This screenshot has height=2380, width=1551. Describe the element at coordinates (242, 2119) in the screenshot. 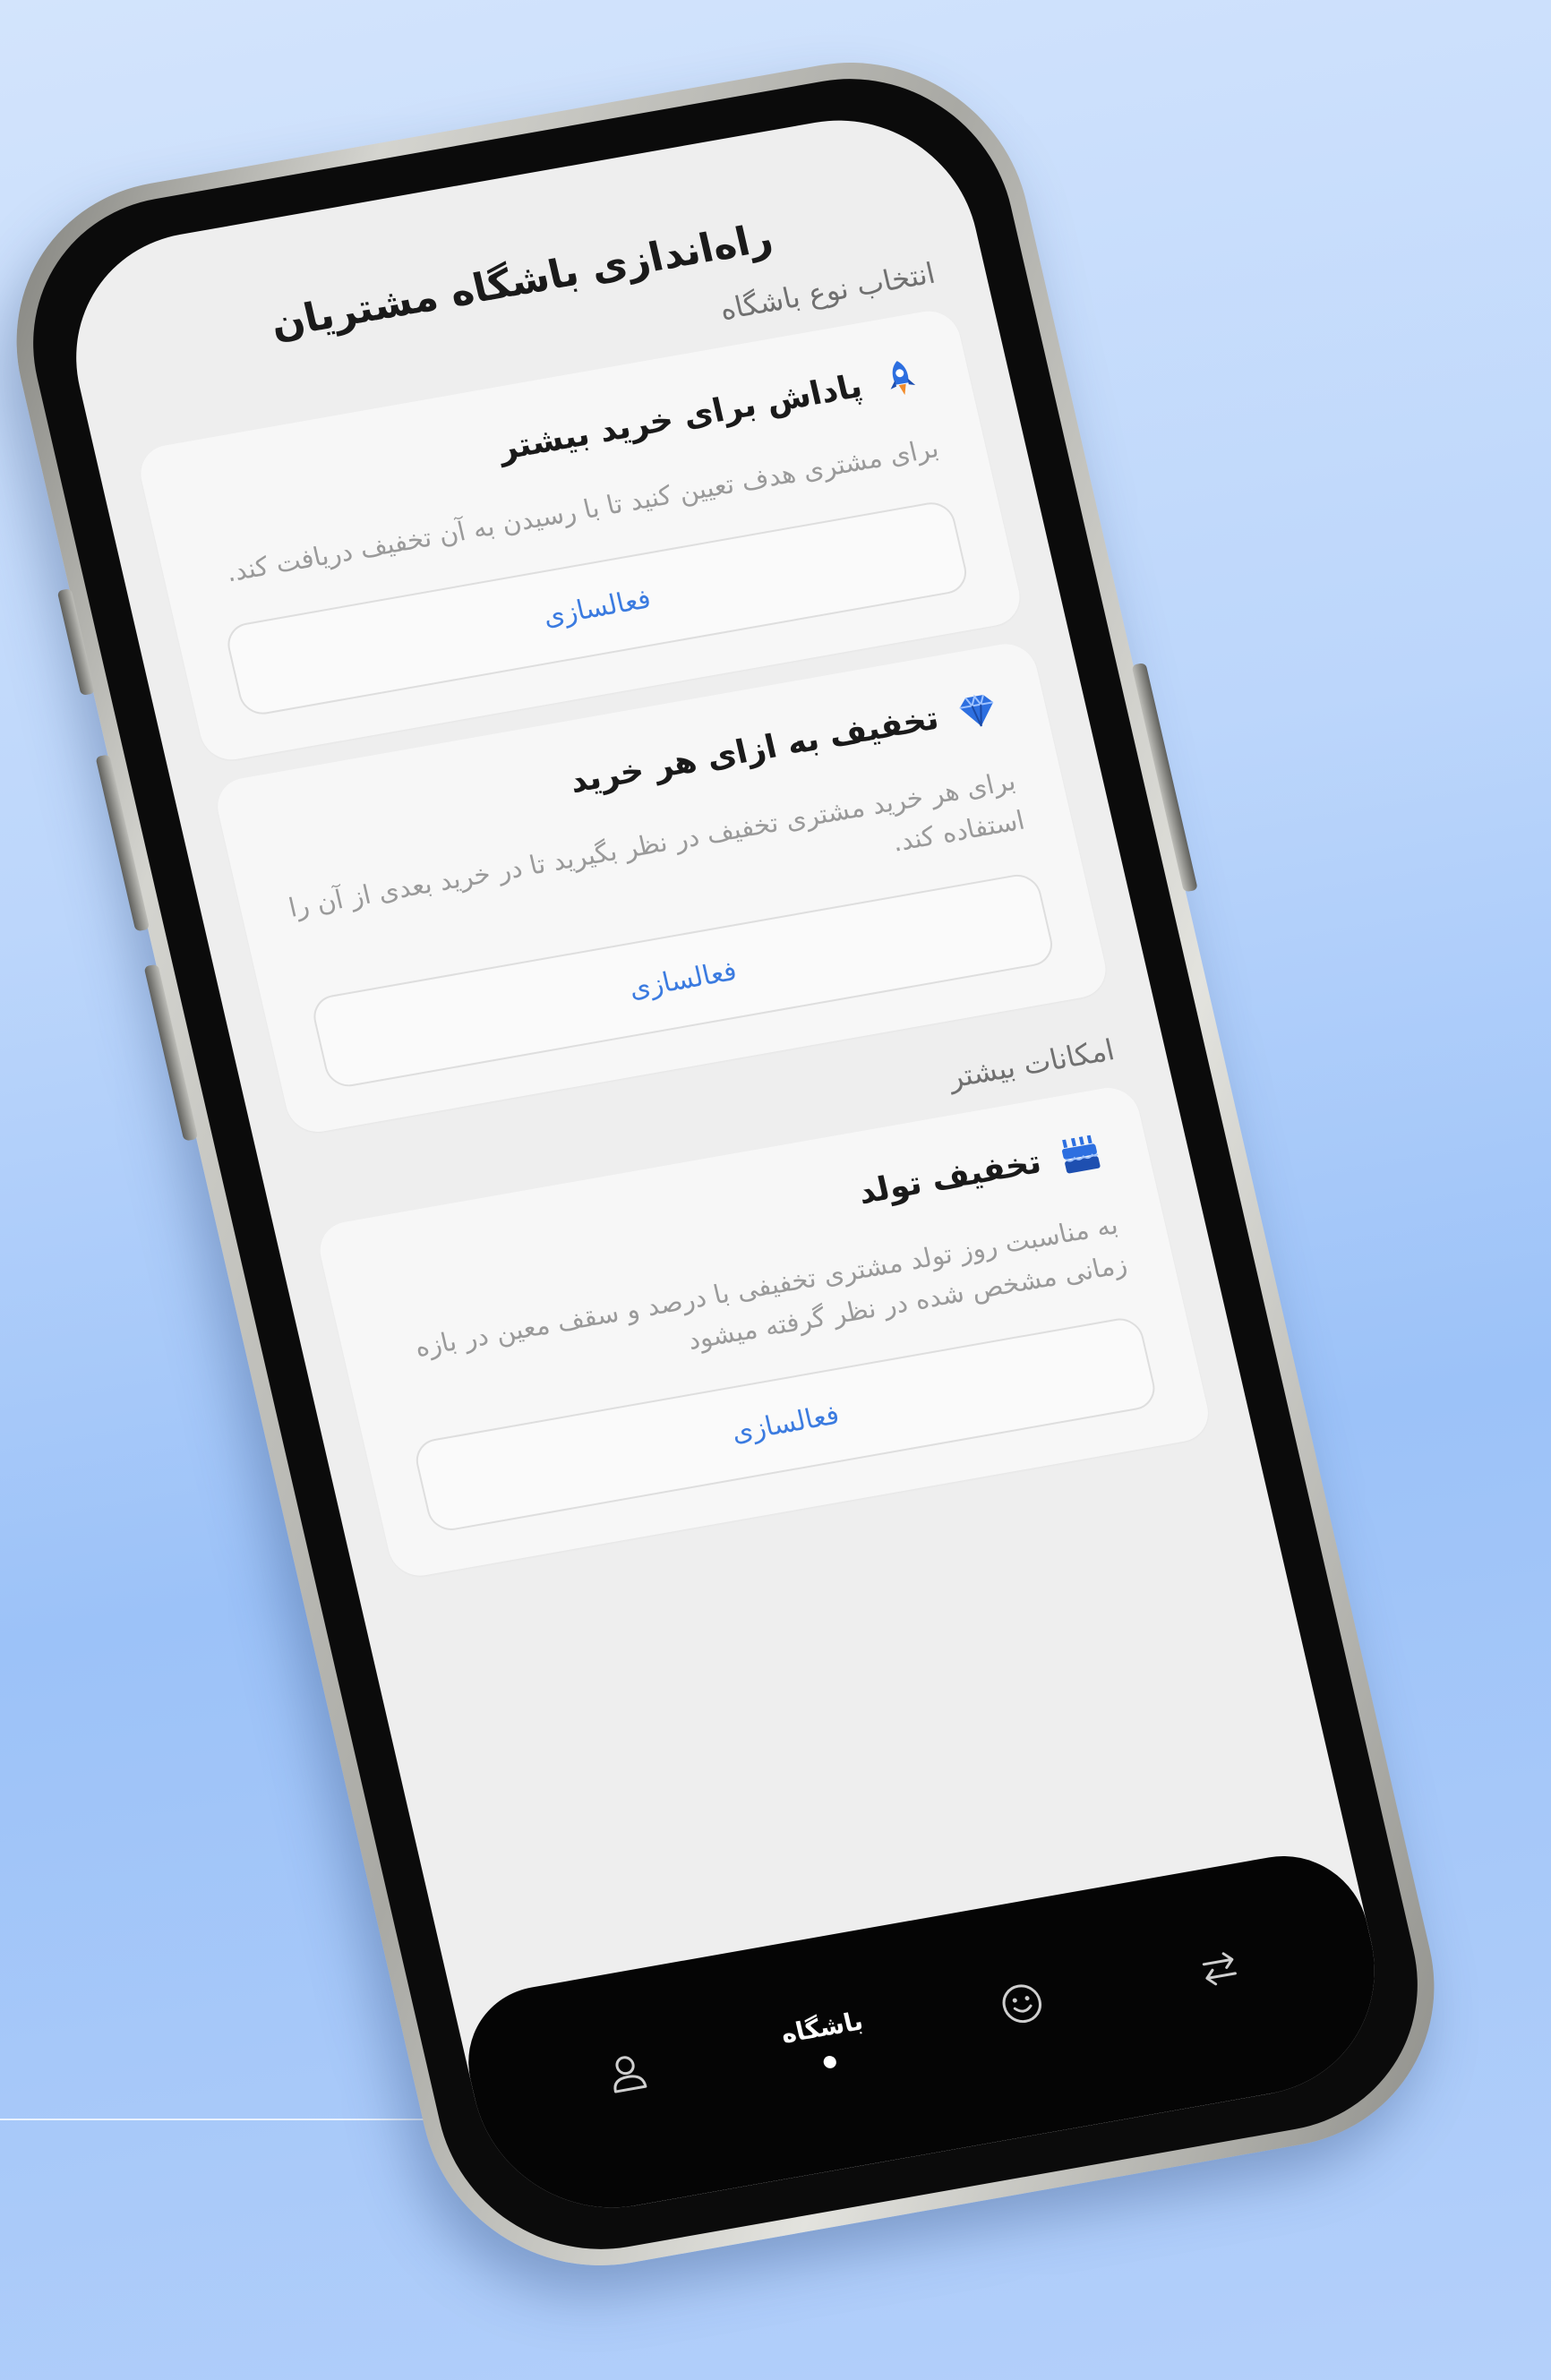

I see `background-divider-line` at that location.